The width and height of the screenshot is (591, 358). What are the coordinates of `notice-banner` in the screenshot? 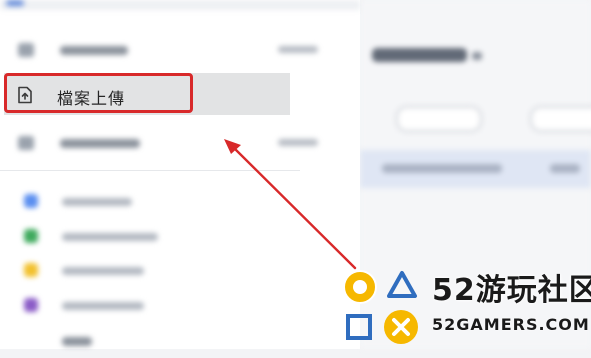 It's located at (475, 169).